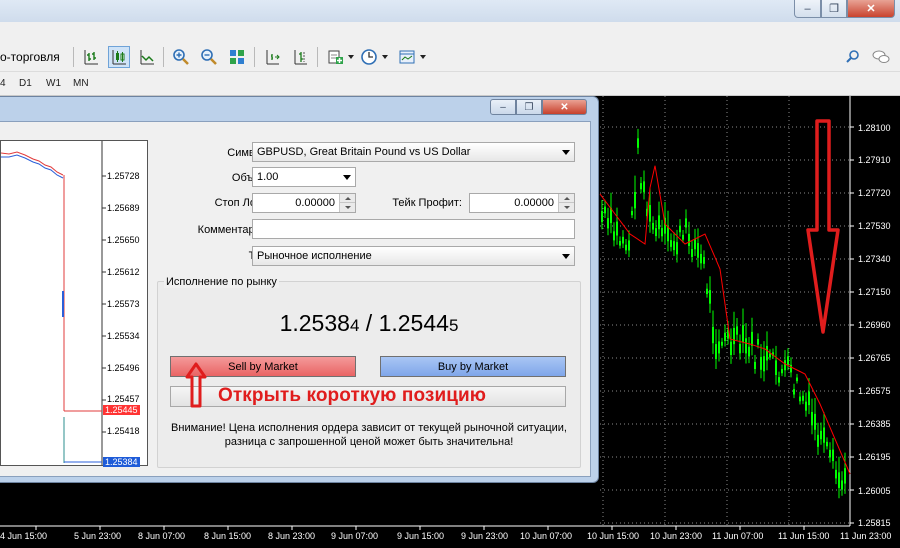 The height and width of the screenshot is (548, 900). I want to click on order-dialog-titlebar: – ❐ ✕, so click(299, 109).